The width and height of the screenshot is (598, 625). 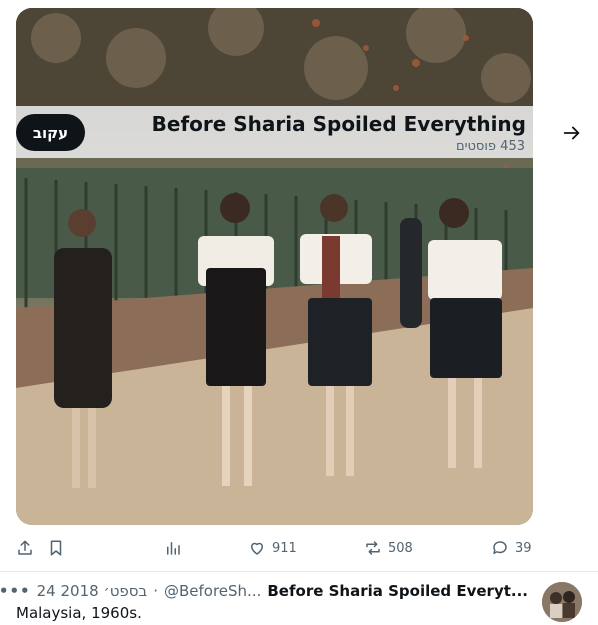 I want to click on repost-button: 508, so click(x=388, y=548).